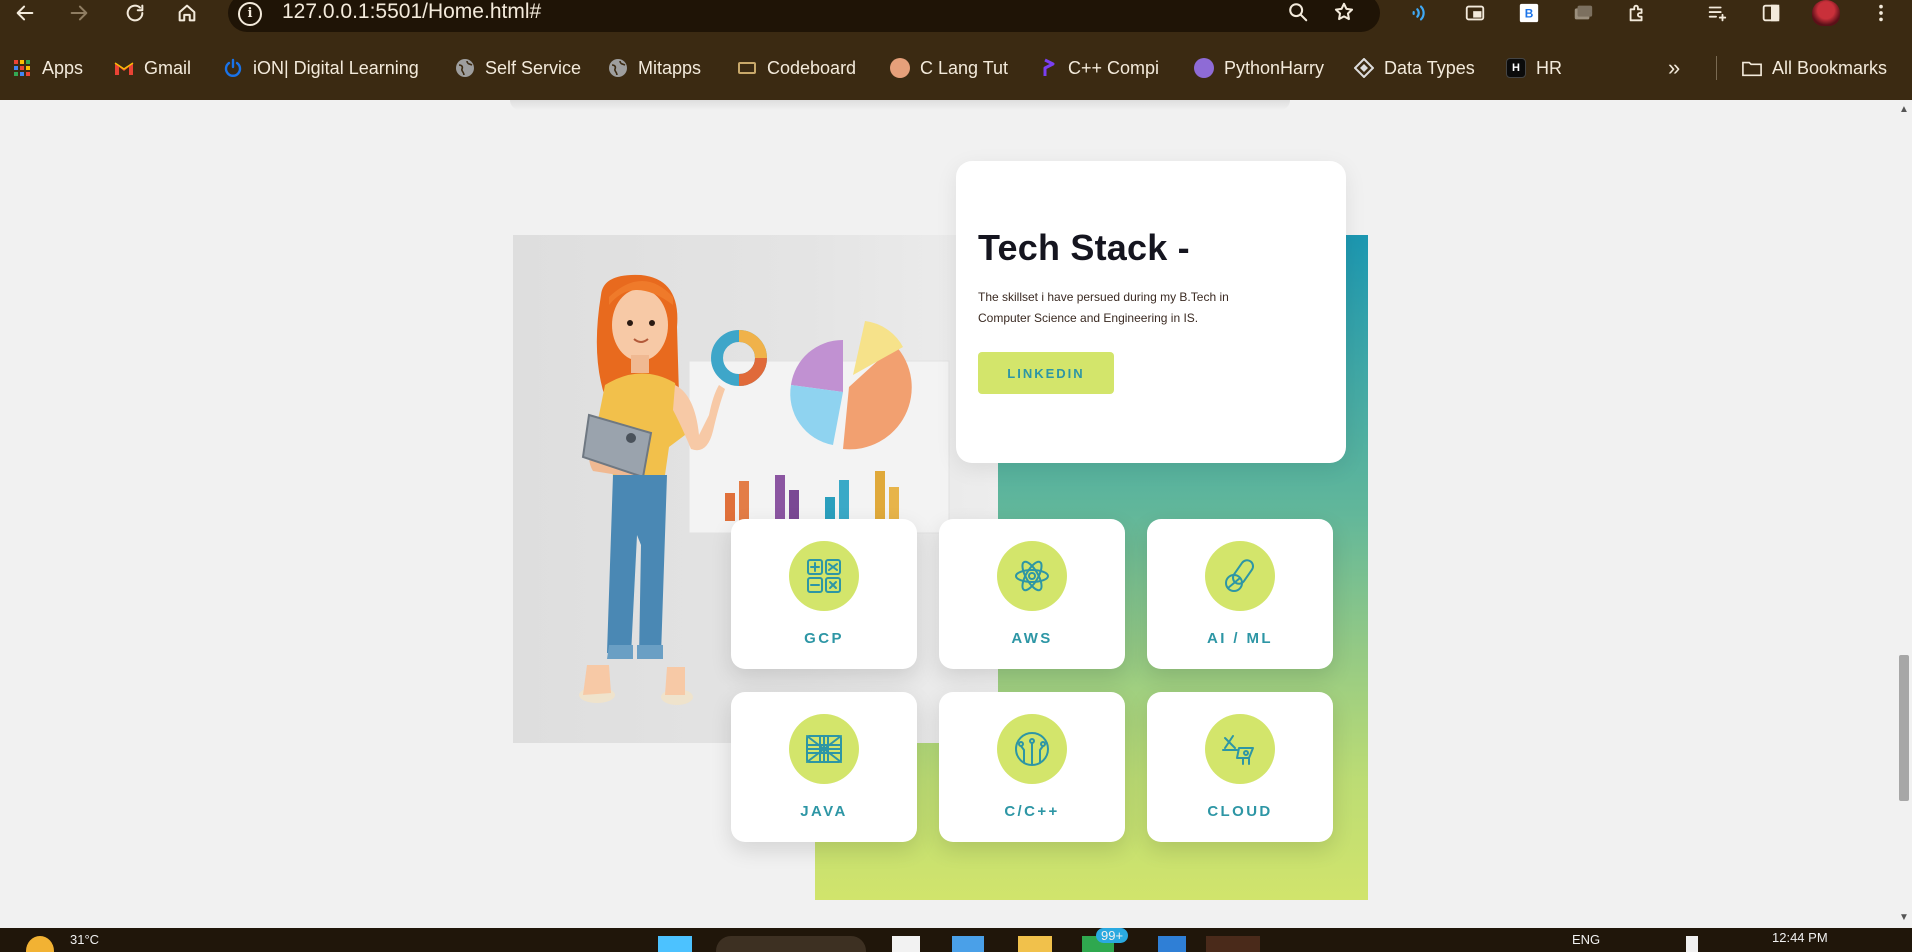 This screenshot has height=952, width=1912. I want to click on skill-card-c-cpp: C/C++, so click(1032, 767).